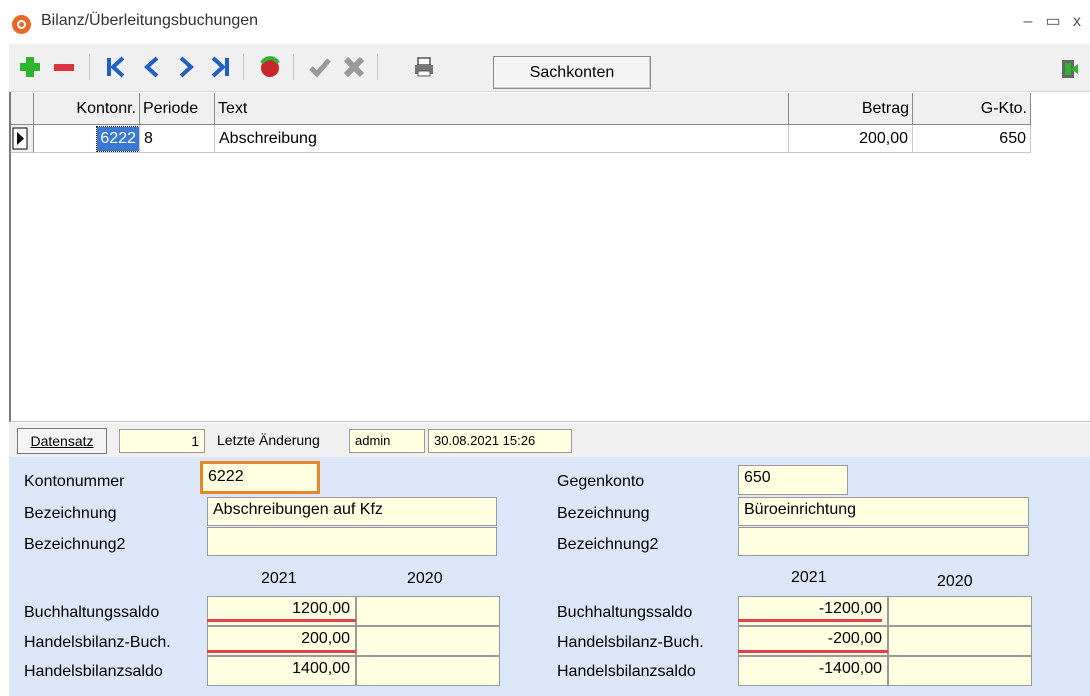 The width and height of the screenshot is (1090, 696). Describe the element at coordinates (92, 612) in the screenshot. I see `left-buchhaltungssaldo-label: Buchhaltungssaldo` at that location.